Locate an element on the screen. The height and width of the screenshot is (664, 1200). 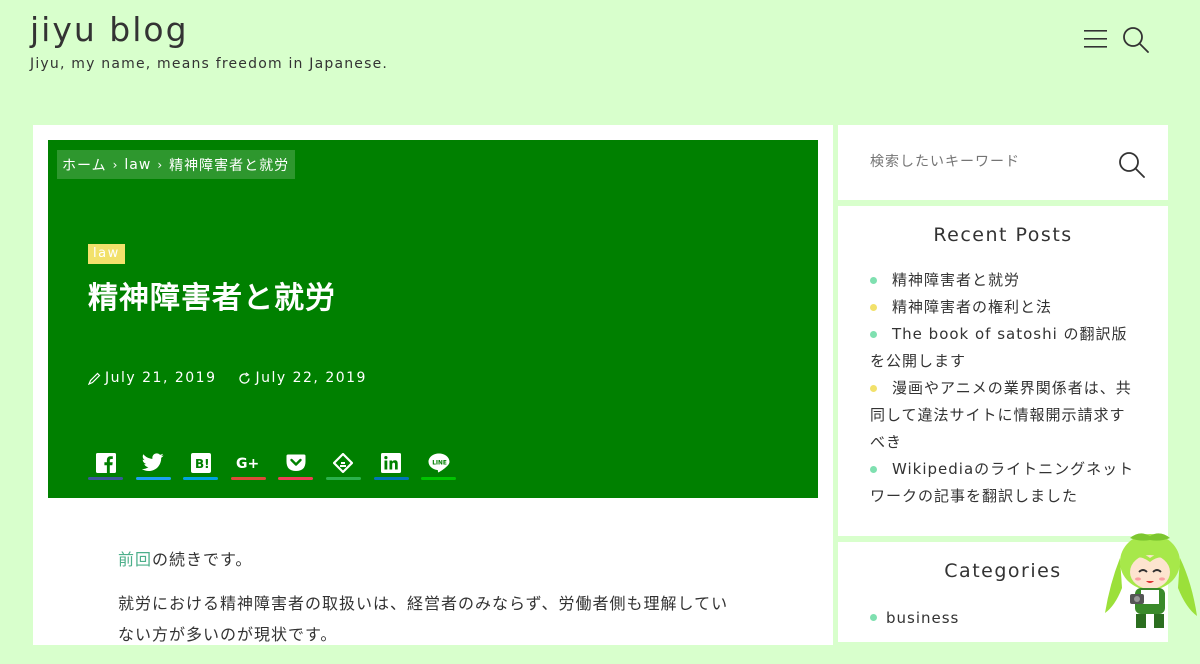
list-item: Wikipediaのライトニングネットワークの記事を翻訳しました is located at coordinates (1005, 483).